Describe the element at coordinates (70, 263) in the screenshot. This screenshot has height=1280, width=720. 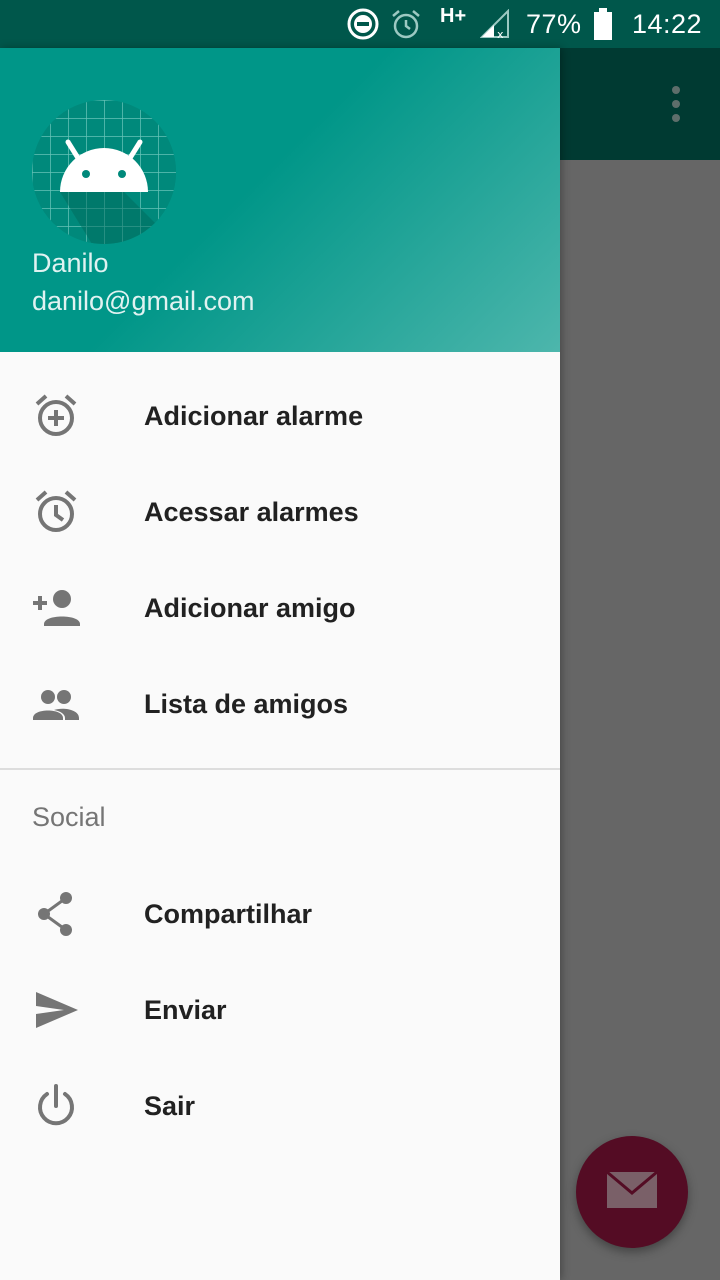
I see `user-name: Danilo` at that location.